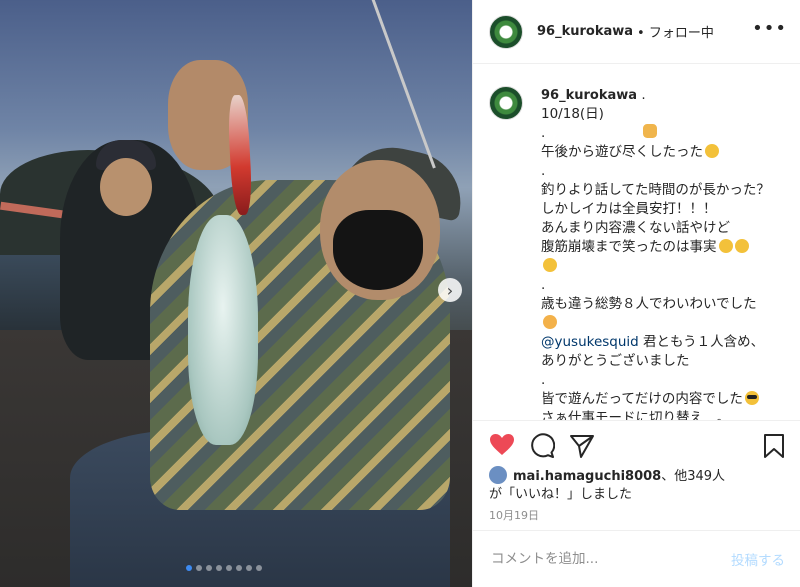 The width and height of the screenshot is (800, 587). What do you see at coordinates (629, 209) in the screenshot?
I see `caption-line: しかしイカは全員安打！！！` at bounding box center [629, 209].